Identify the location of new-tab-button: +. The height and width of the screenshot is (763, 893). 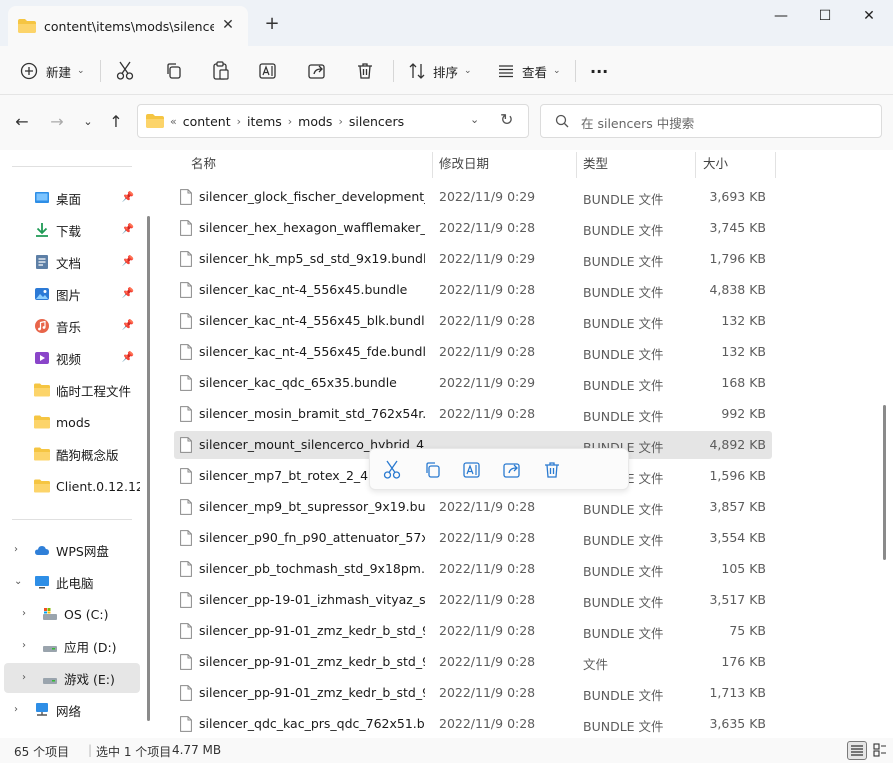
(272, 24).